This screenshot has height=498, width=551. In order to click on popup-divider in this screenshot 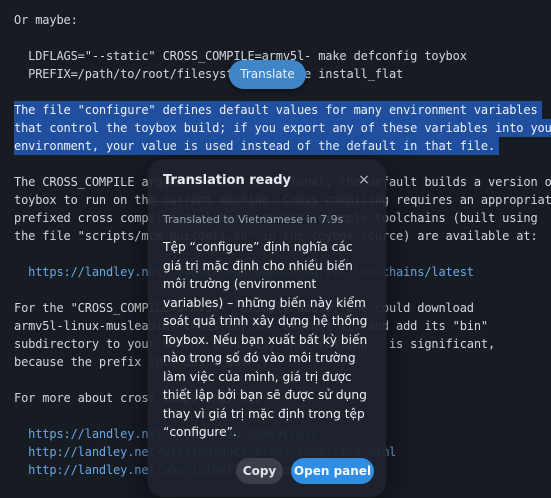, I will do `click(267, 201)`.